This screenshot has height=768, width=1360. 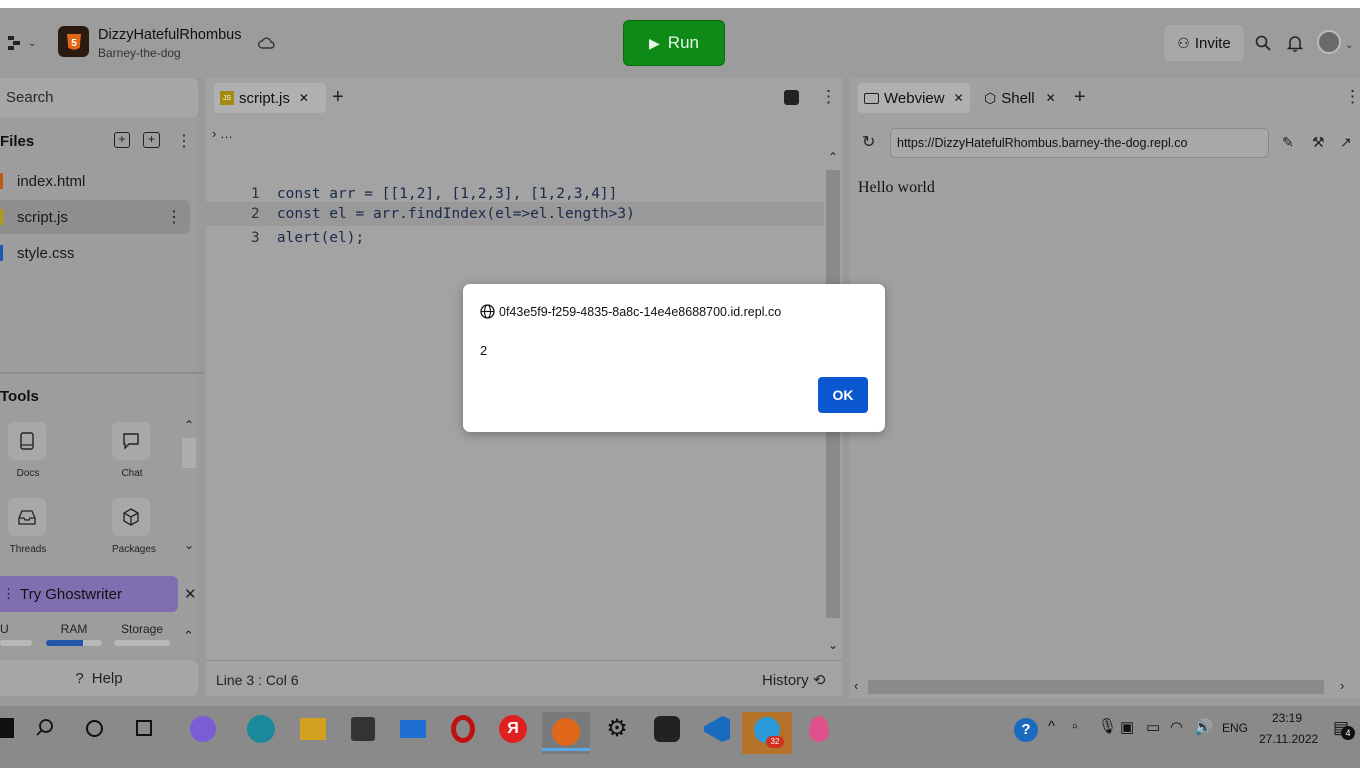 I want to click on file-menu-icon: ⋮, so click(x=174, y=217).